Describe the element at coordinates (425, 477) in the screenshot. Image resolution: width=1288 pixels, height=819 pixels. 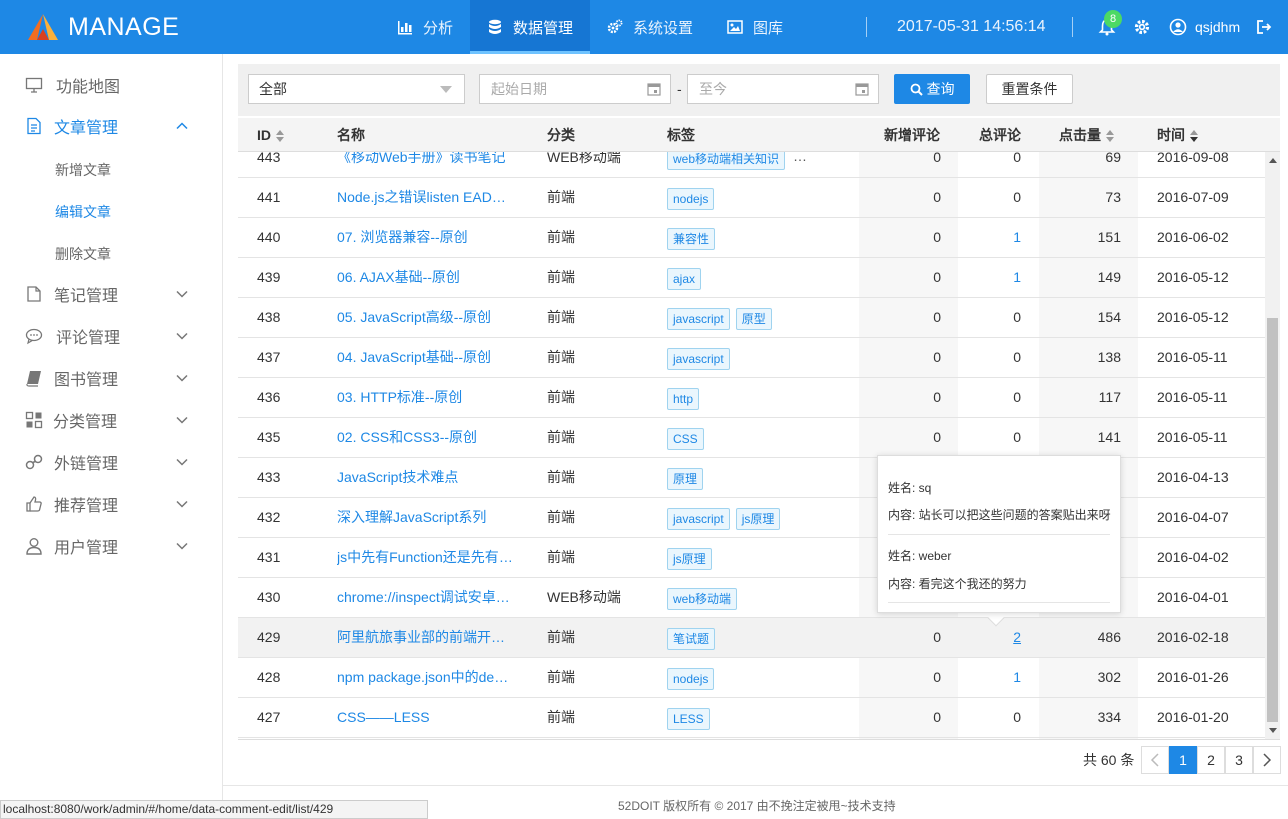
I see `cell-title-link: JavaScript技术难点` at that location.